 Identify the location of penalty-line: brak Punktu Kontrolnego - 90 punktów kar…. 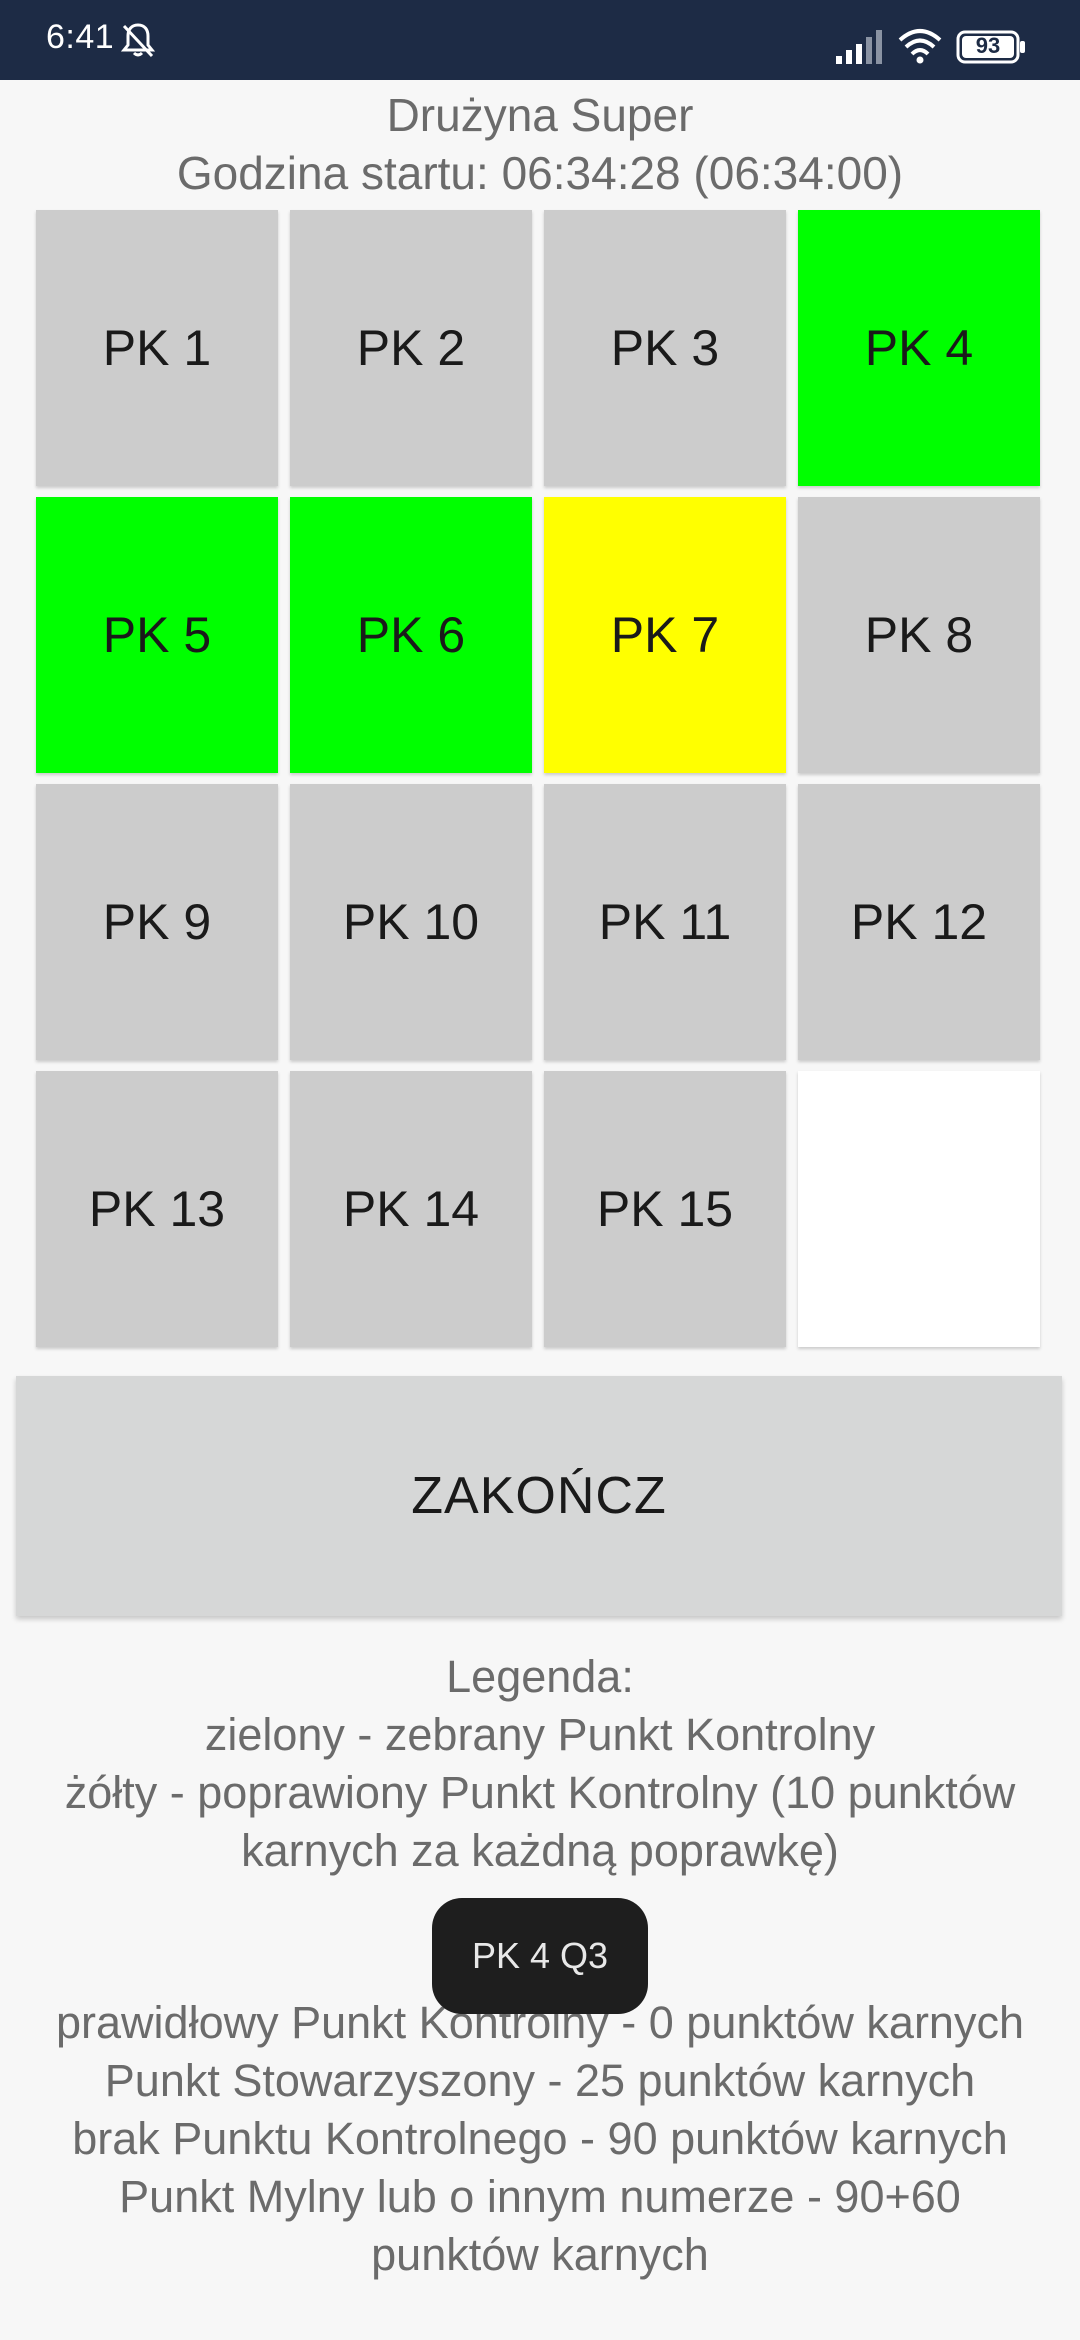
(540, 2138).